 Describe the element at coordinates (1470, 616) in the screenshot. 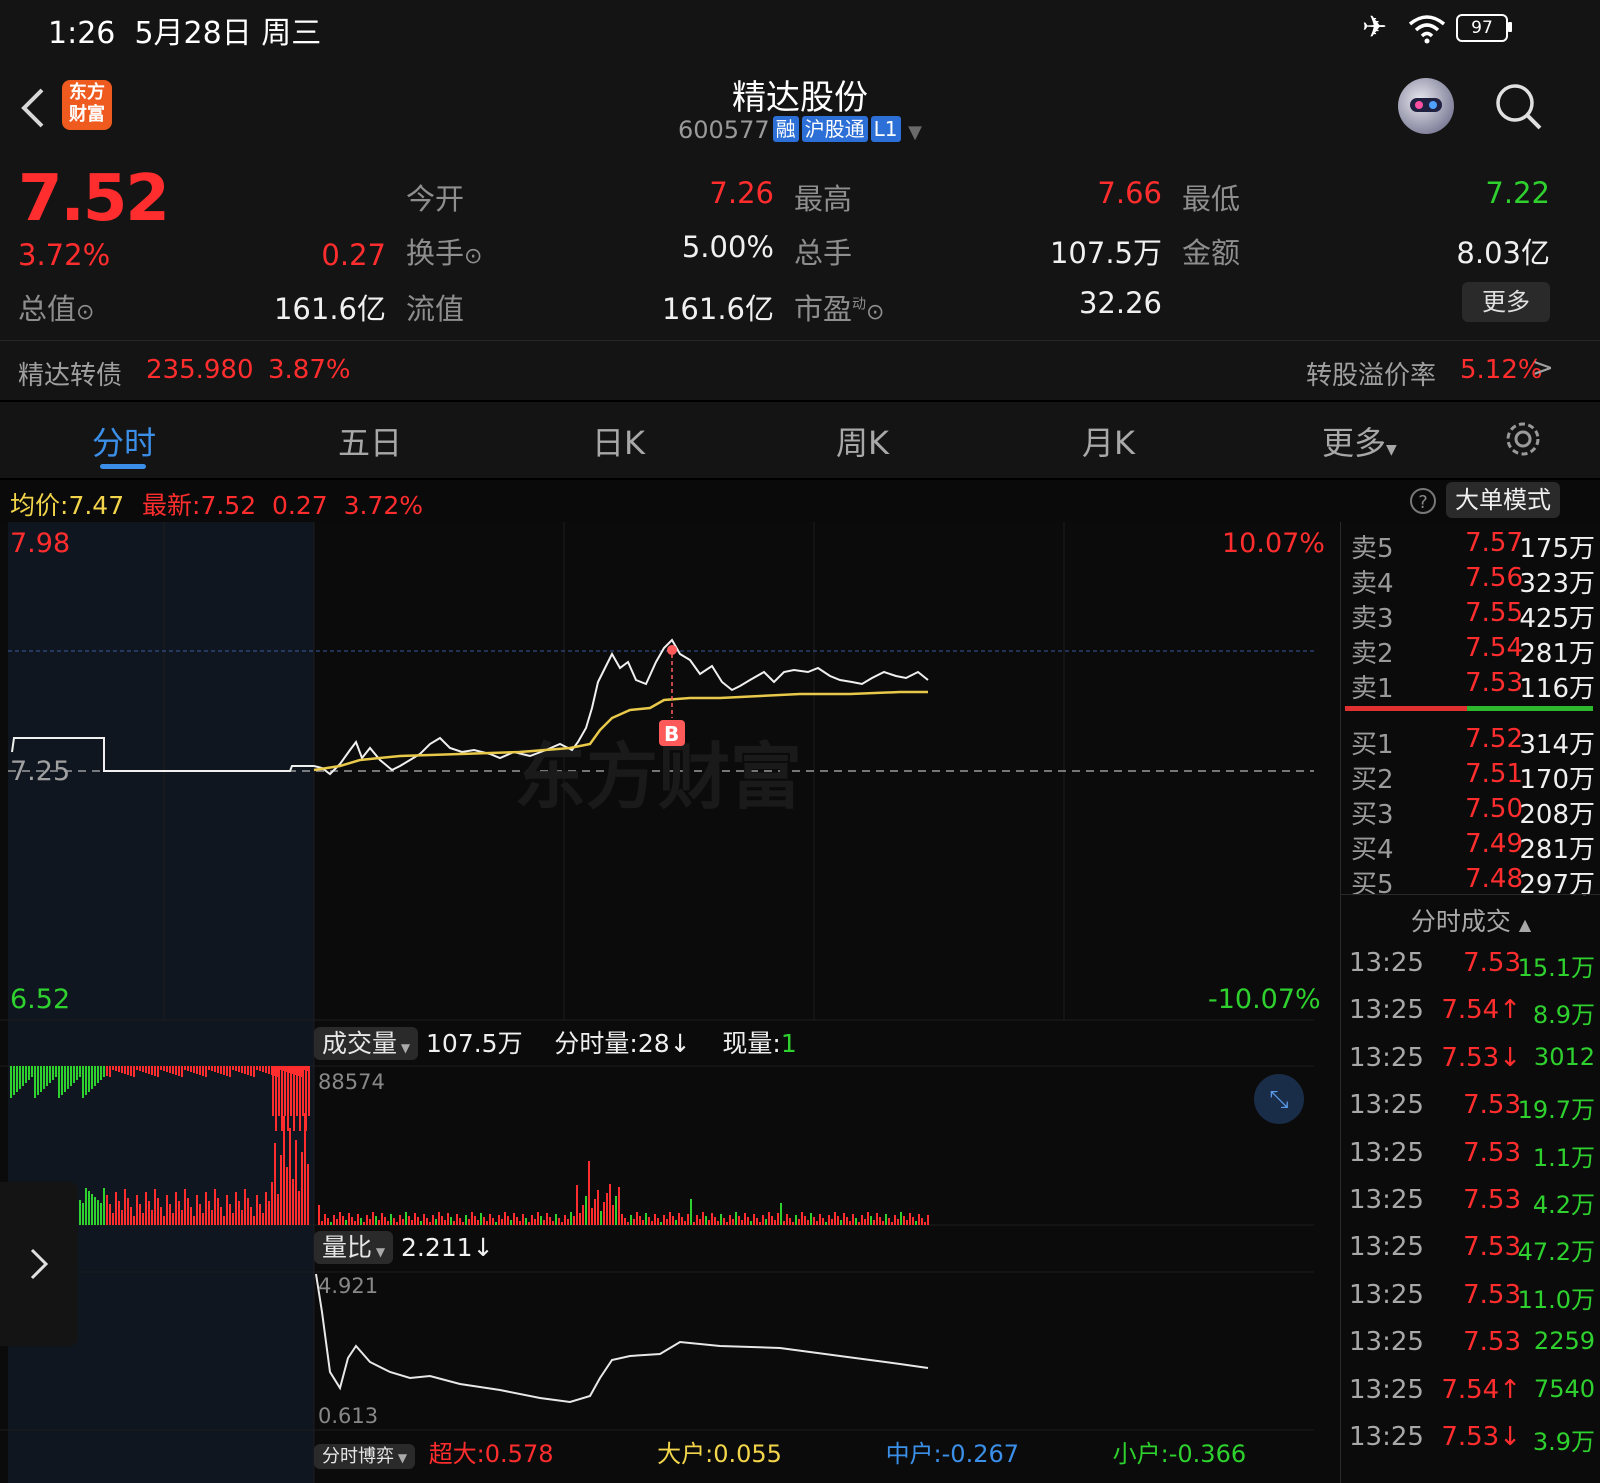

I see `ask-row: 卖3 7.55 425万` at that location.